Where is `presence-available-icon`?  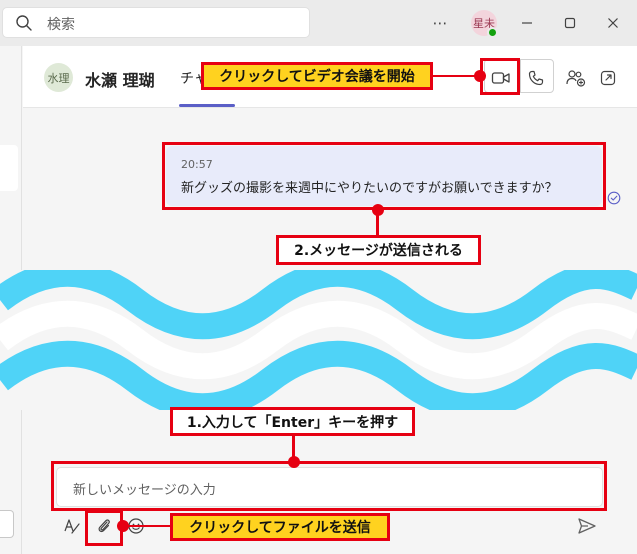
presence-available-icon is located at coordinates (492, 32).